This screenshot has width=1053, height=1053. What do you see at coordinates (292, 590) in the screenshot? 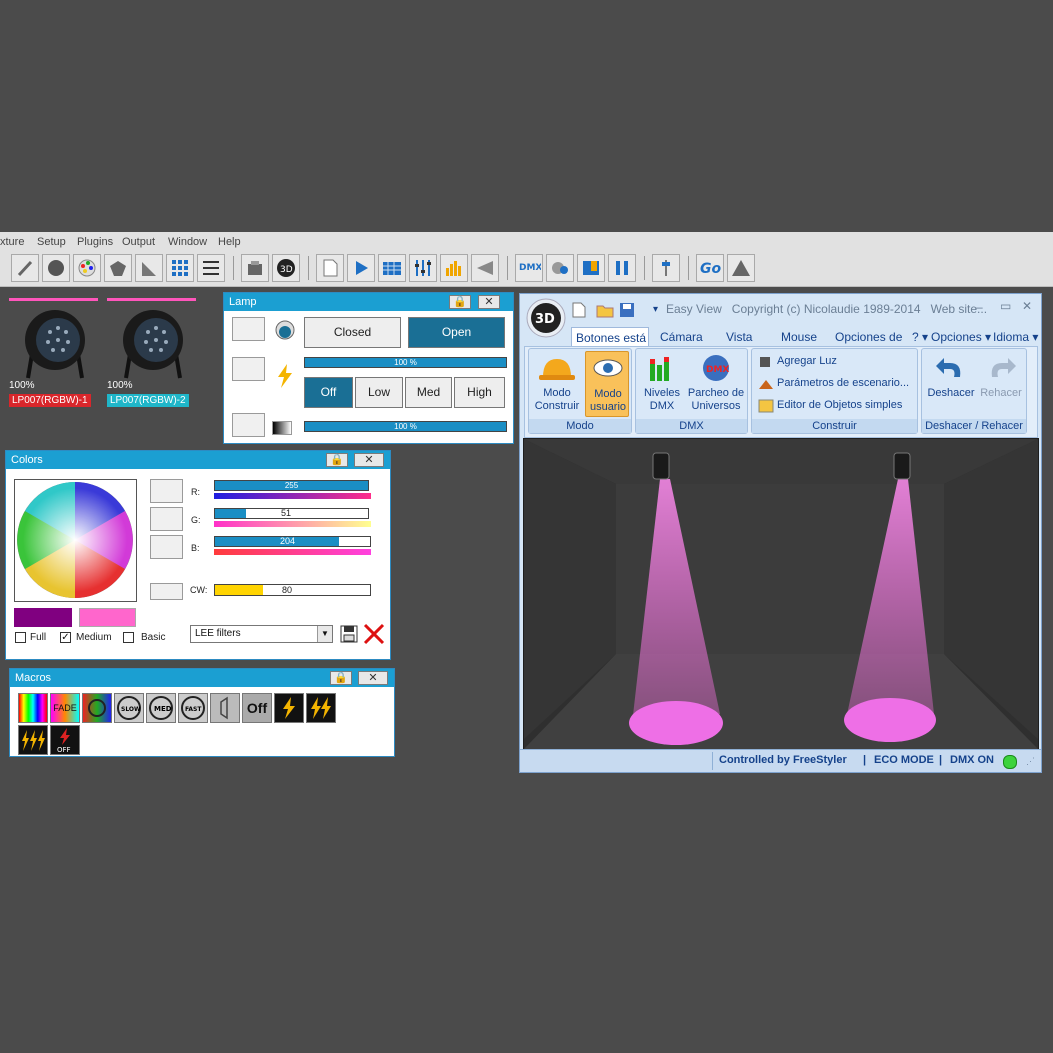
I see `cw-slider-track` at bounding box center [292, 590].